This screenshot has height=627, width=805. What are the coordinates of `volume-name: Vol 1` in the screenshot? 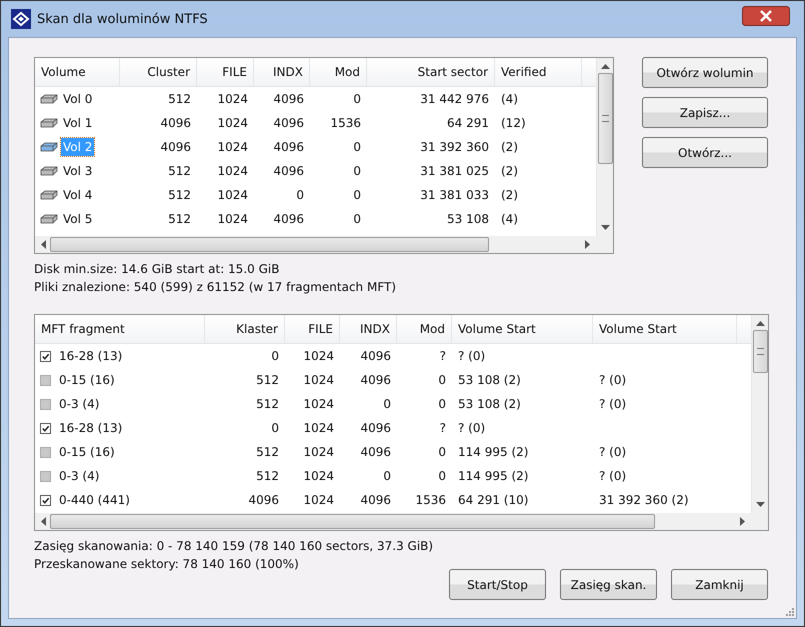 It's located at (77, 123).